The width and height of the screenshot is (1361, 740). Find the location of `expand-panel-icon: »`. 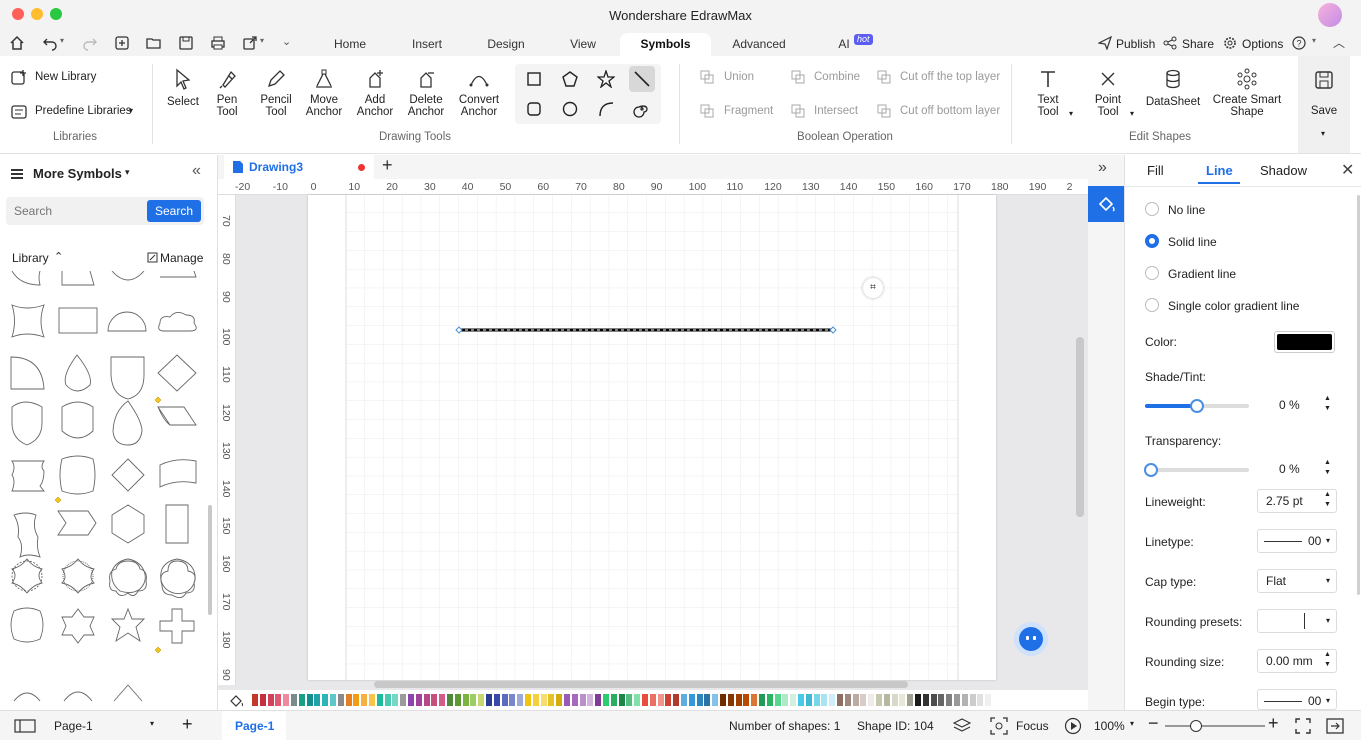

expand-panel-icon: » is located at coordinates (1102, 168).